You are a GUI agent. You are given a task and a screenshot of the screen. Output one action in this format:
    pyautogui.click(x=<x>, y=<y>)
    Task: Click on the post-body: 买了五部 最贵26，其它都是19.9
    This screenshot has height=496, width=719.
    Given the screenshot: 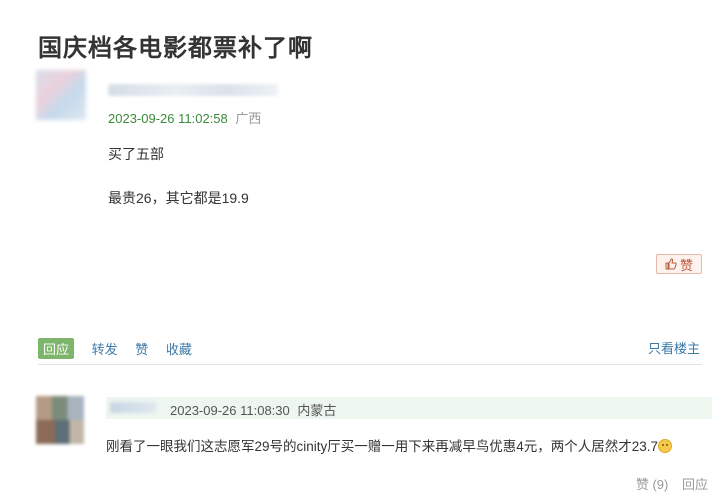 What is the action you would take?
    pyautogui.click(x=178, y=176)
    